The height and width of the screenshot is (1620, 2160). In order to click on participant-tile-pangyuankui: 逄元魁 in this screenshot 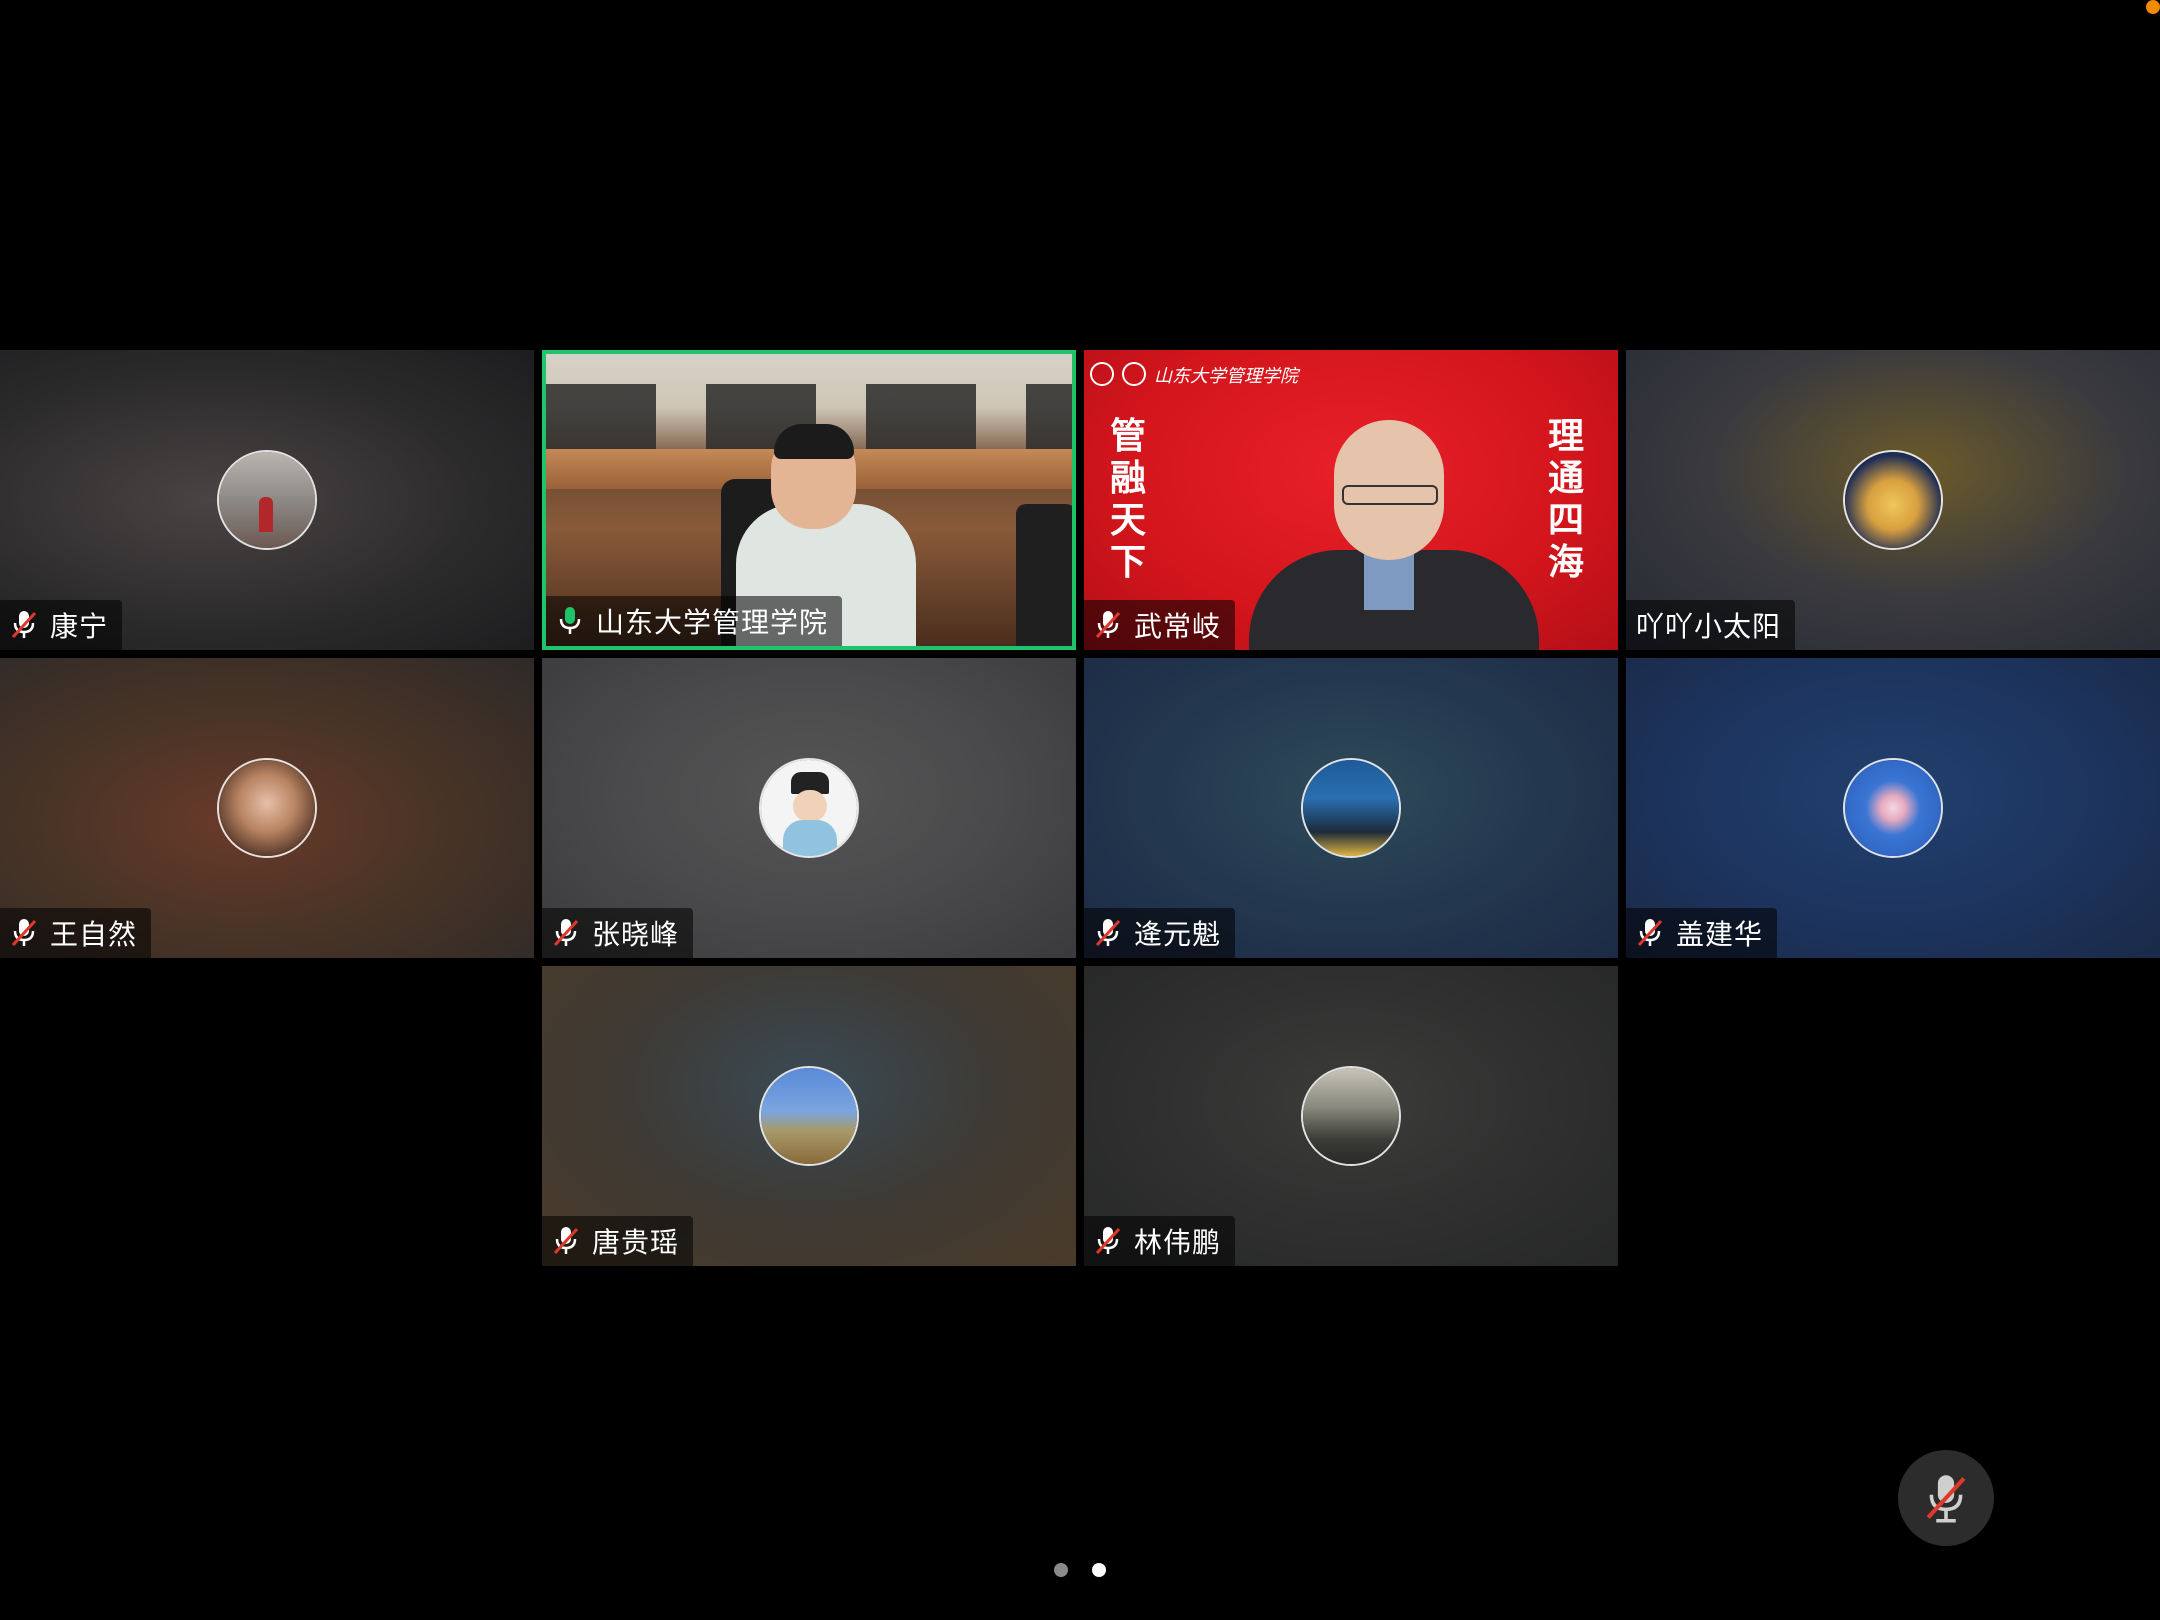, I will do `click(1351, 808)`.